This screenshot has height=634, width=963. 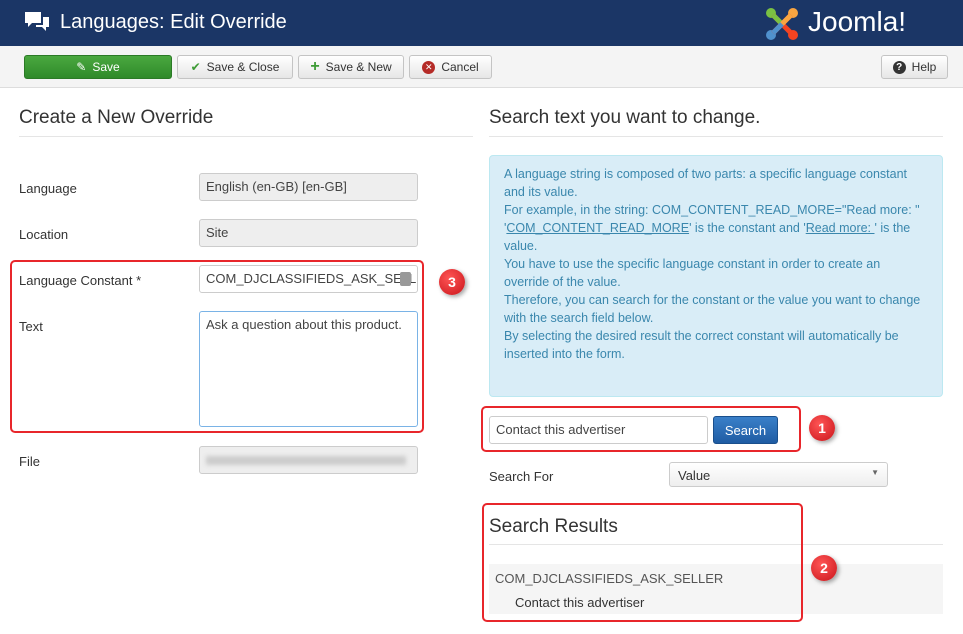 I want to click on annotation-marker-1: 1, so click(x=822, y=428).